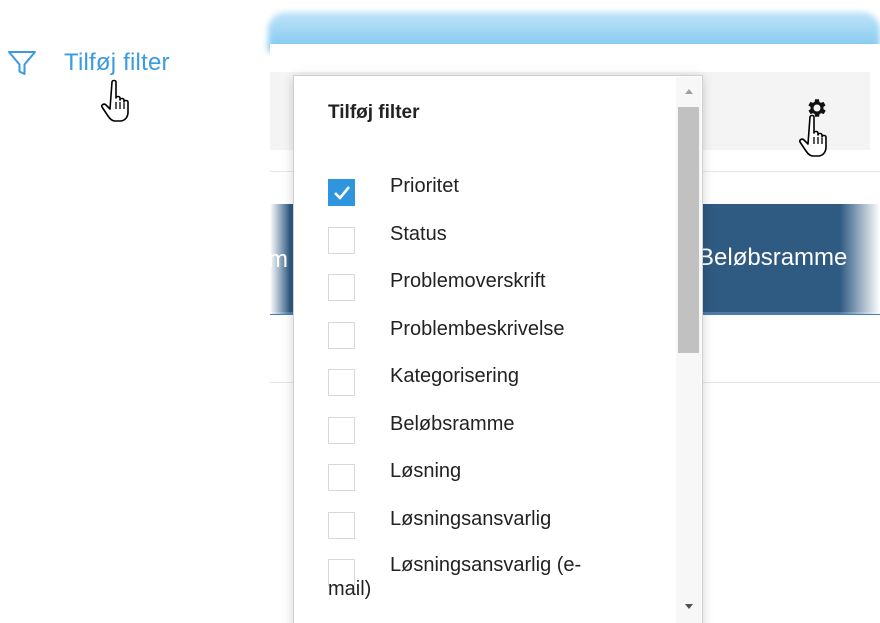  Describe the element at coordinates (468, 281) in the screenshot. I see `option-label: Problemoverskrift` at that location.